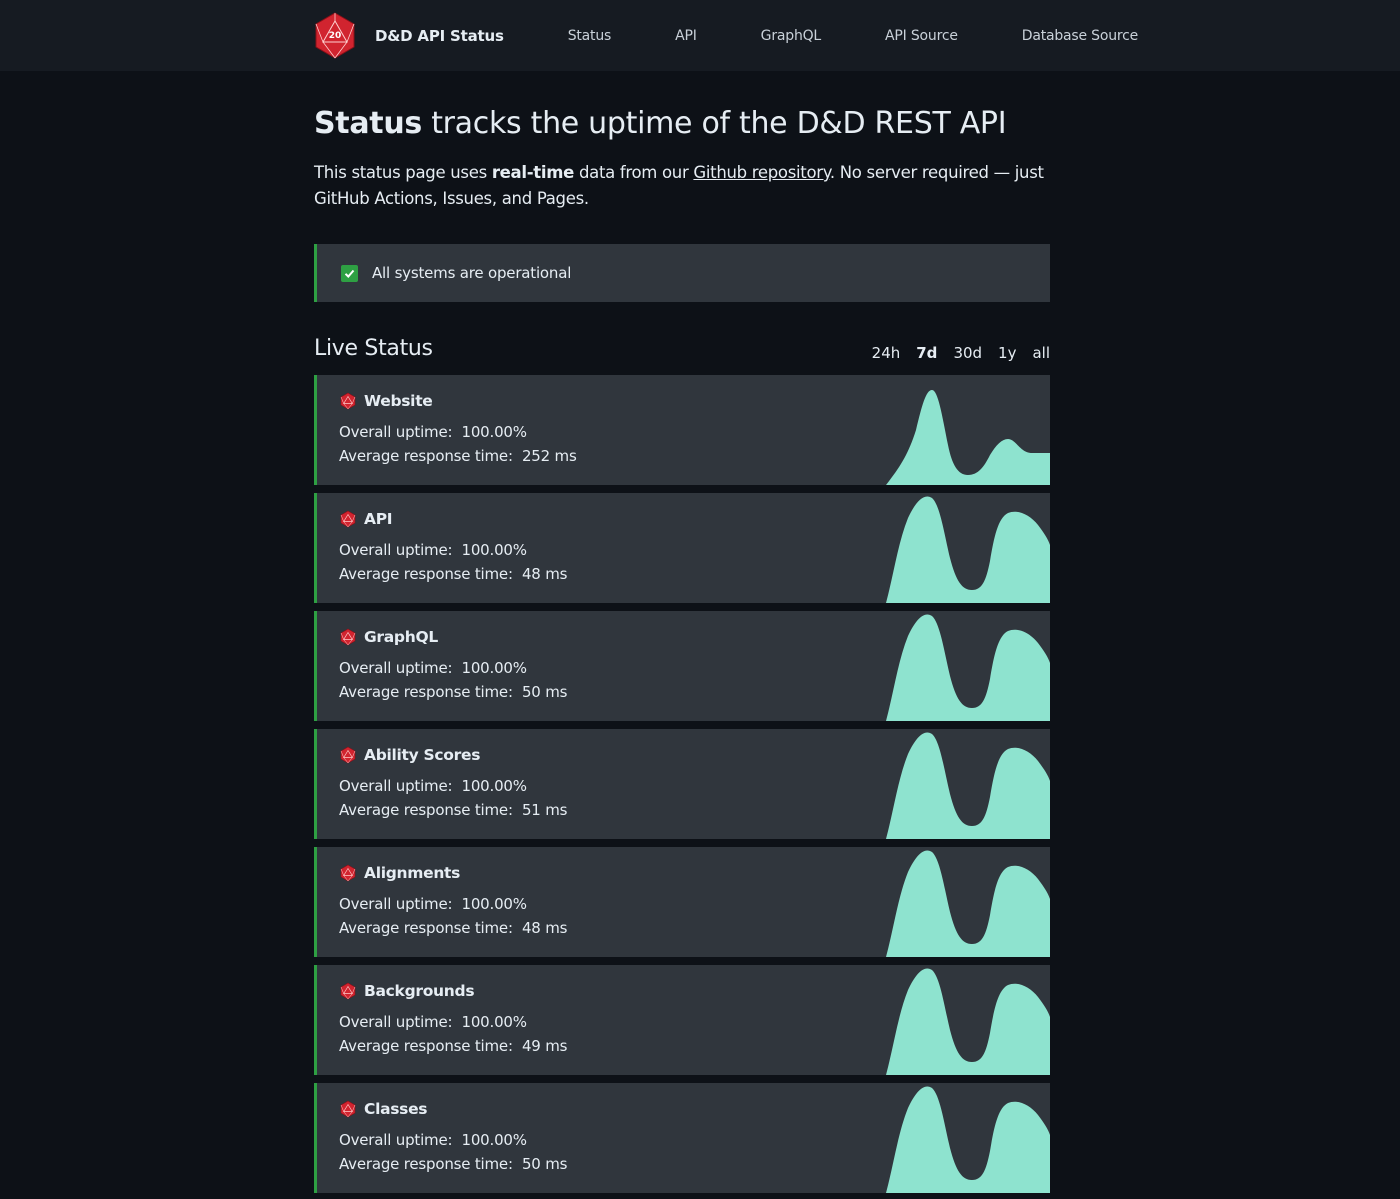  I want to click on service-name-row: GraphQL, so click(388, 637).